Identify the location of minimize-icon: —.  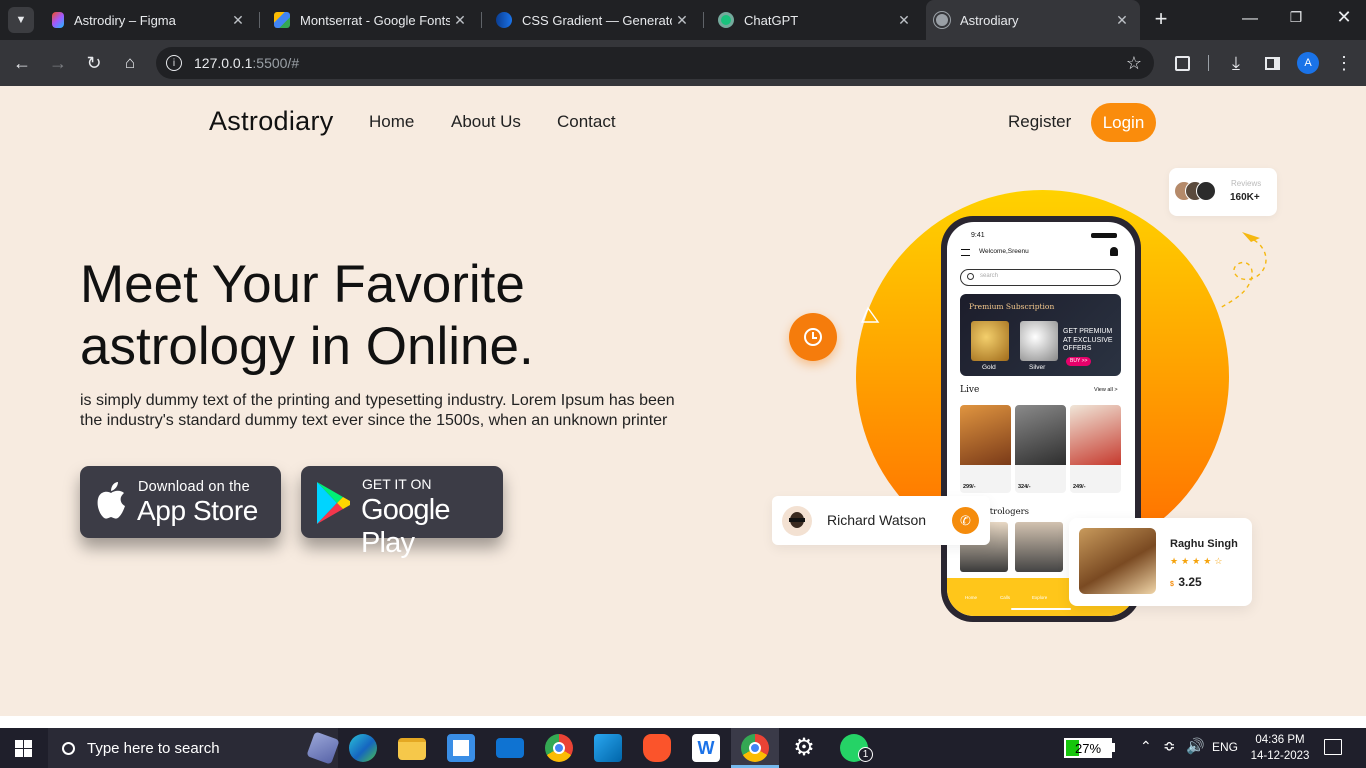
(1250, 18).